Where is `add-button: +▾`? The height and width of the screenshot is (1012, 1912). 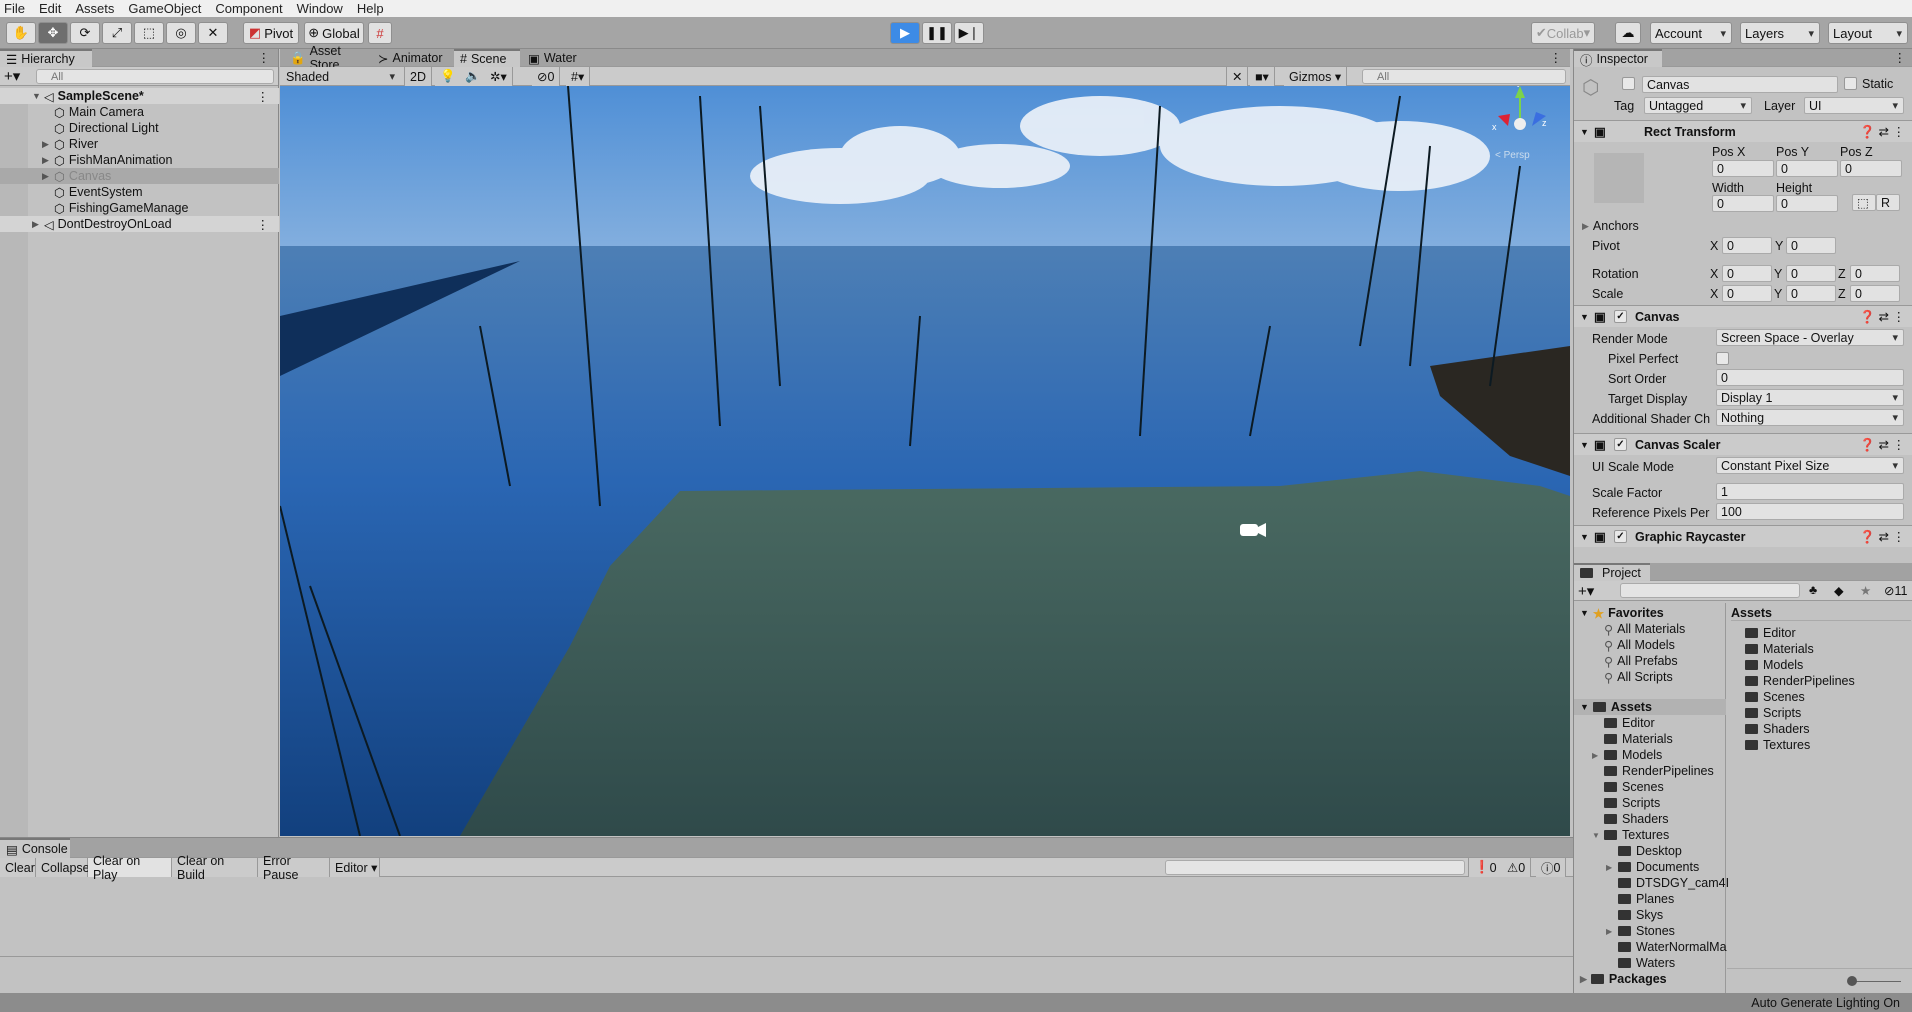 add-button: +▾ is located at coordinates (12, 76).